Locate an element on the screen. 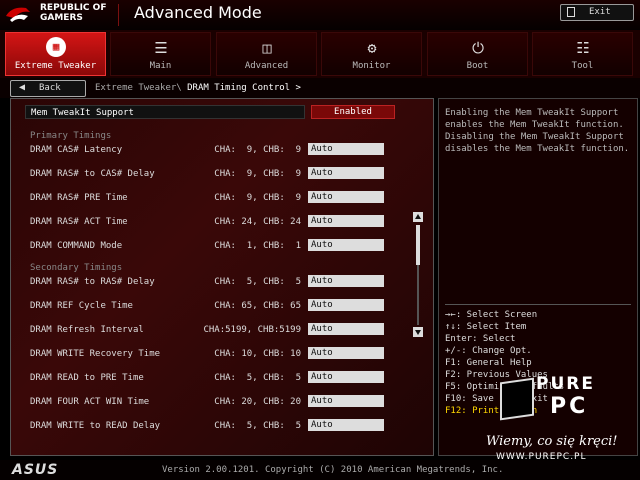  row-label: DRAM COMMAND Mode is located at coordinates (76, 246).